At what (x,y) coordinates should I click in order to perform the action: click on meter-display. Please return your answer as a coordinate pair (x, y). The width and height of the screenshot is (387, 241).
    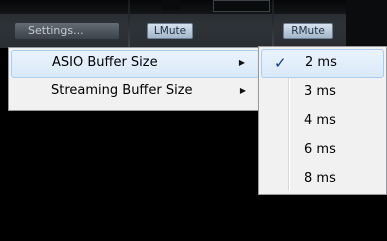
    Looking at the image, I should click on (171, 5).